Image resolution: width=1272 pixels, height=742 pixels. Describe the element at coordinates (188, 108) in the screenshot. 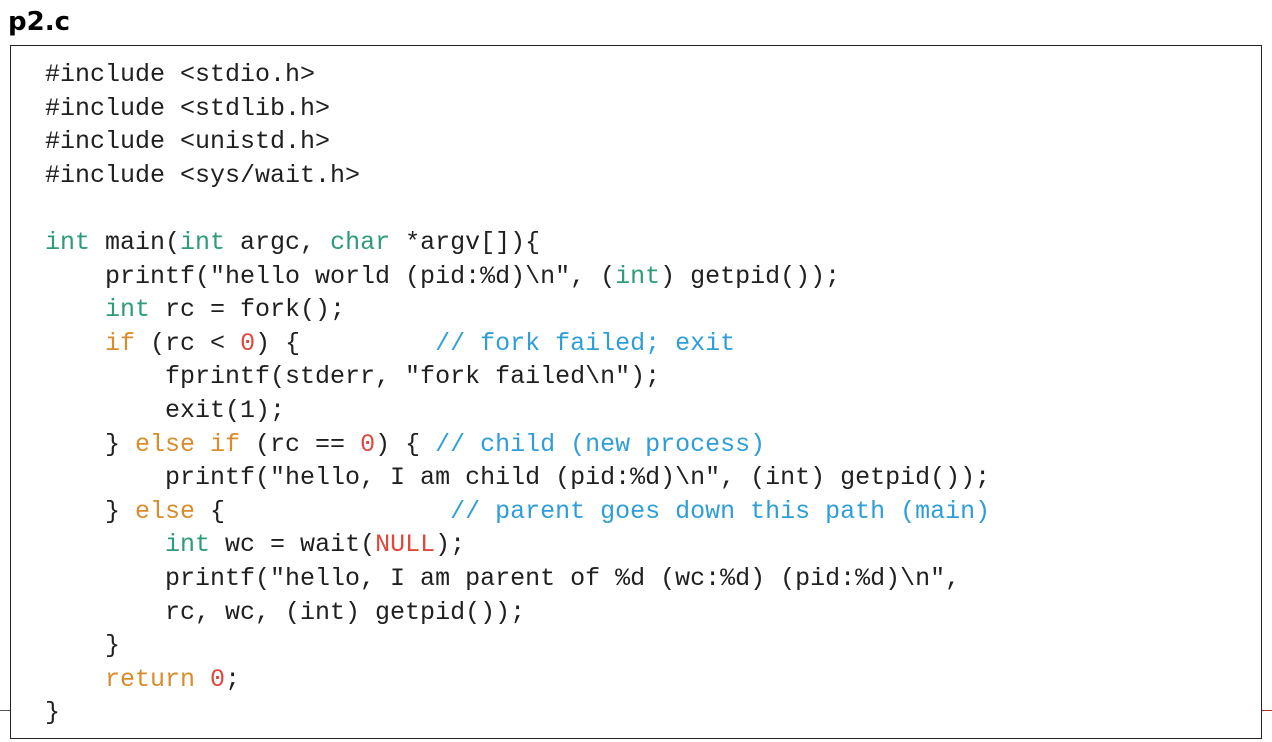

I see `code-token-plain: #include <stdlib.h>` at that location.